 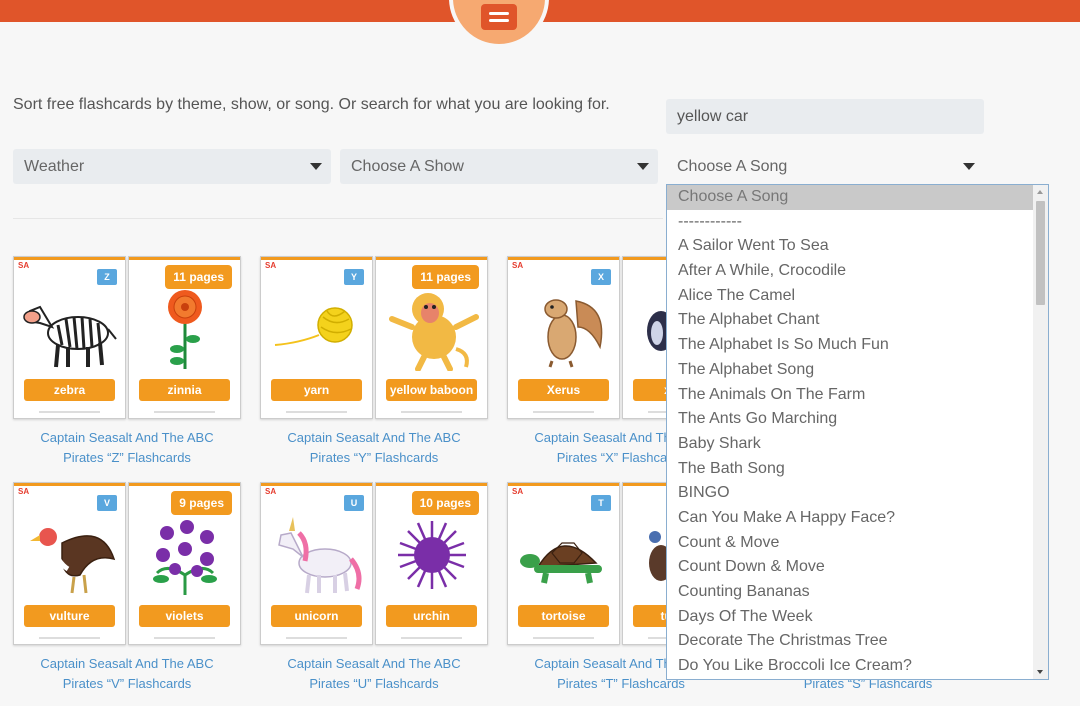 I want to click on song-option: ------------, so click(x=850, y=222).